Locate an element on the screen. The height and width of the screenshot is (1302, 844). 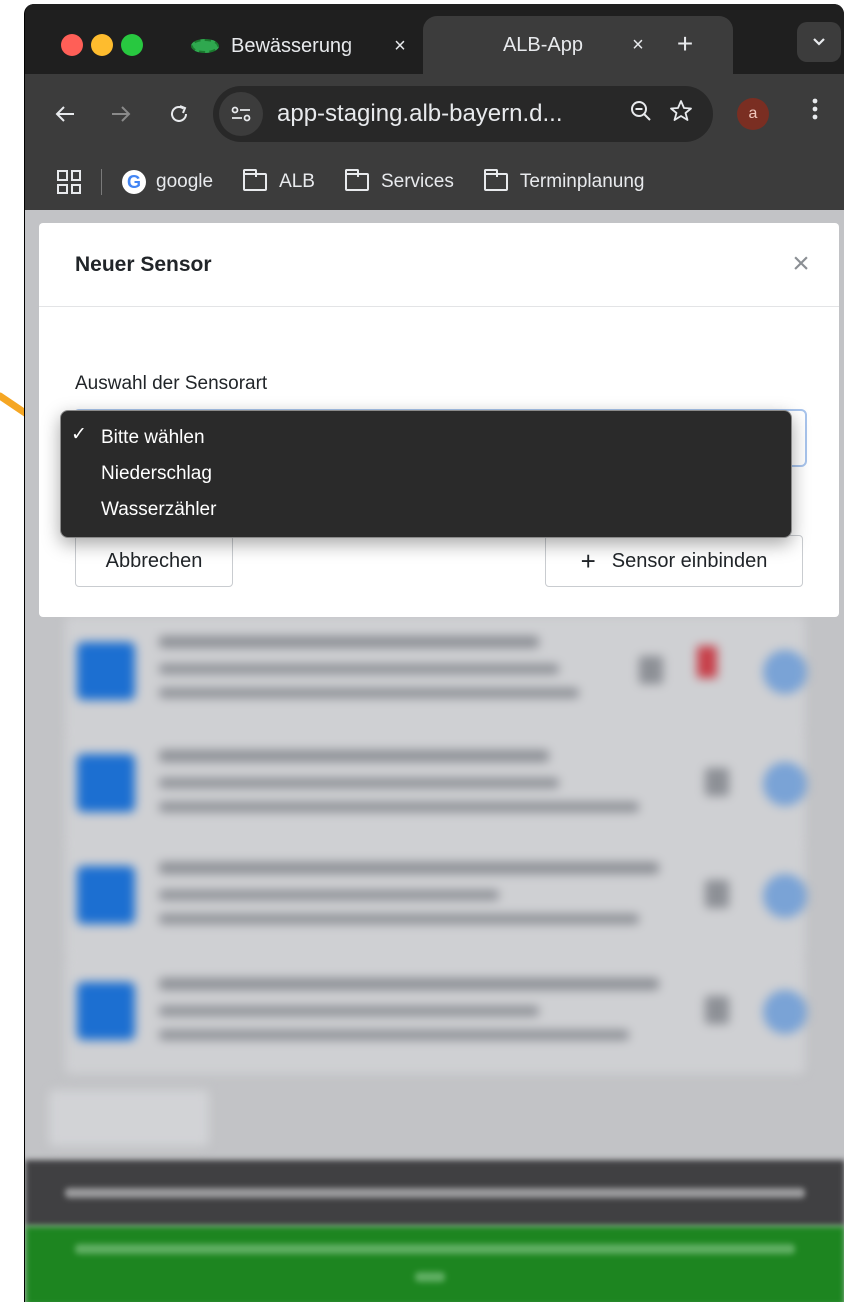
blurred-button is located at coordinates (129, 1118).